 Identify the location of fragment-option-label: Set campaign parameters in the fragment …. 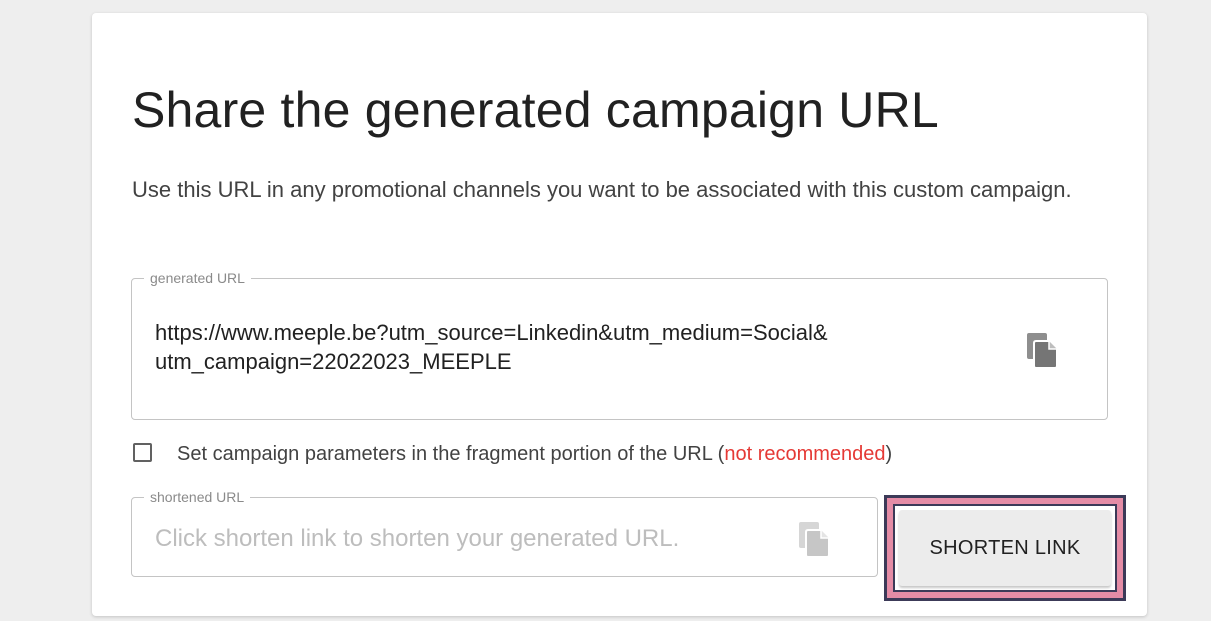
(534, 454).